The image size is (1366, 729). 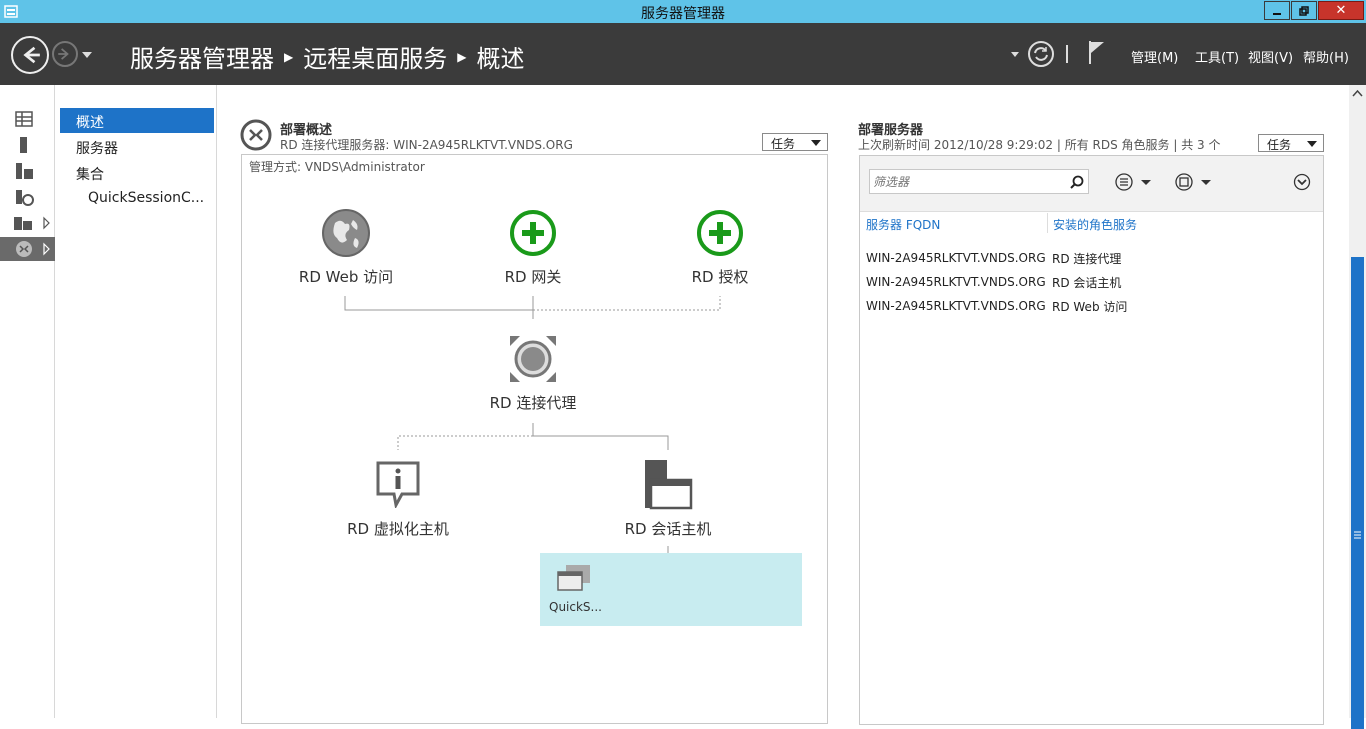 What do you see at coordinates (533, 276) in the screenshot?
I see `rd-gateway-label: RD 网关` at bounding box center [533, 276].